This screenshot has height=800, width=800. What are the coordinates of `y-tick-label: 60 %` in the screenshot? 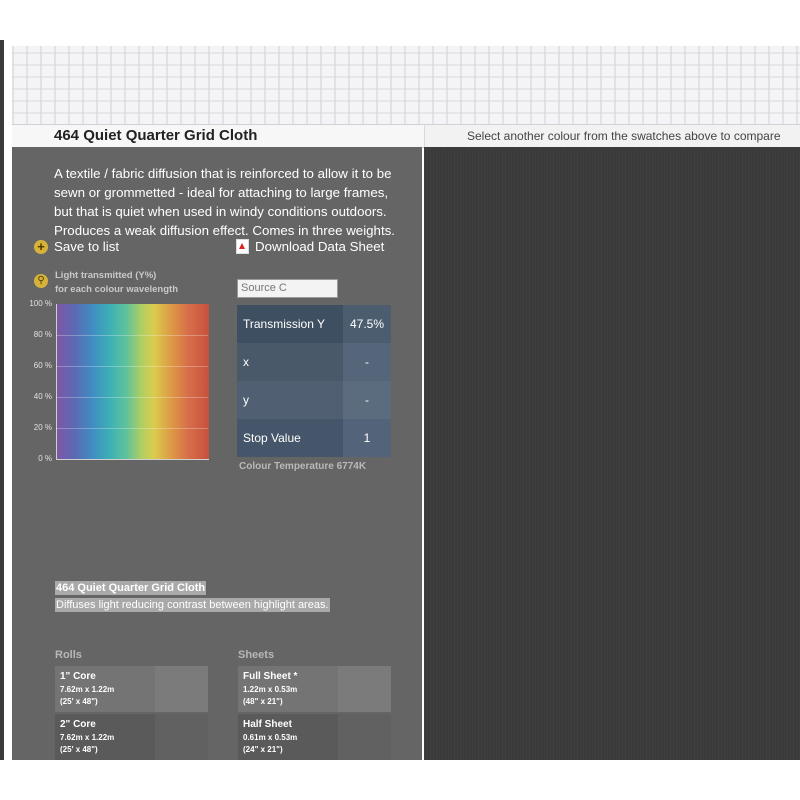 It's located at (42, 365).